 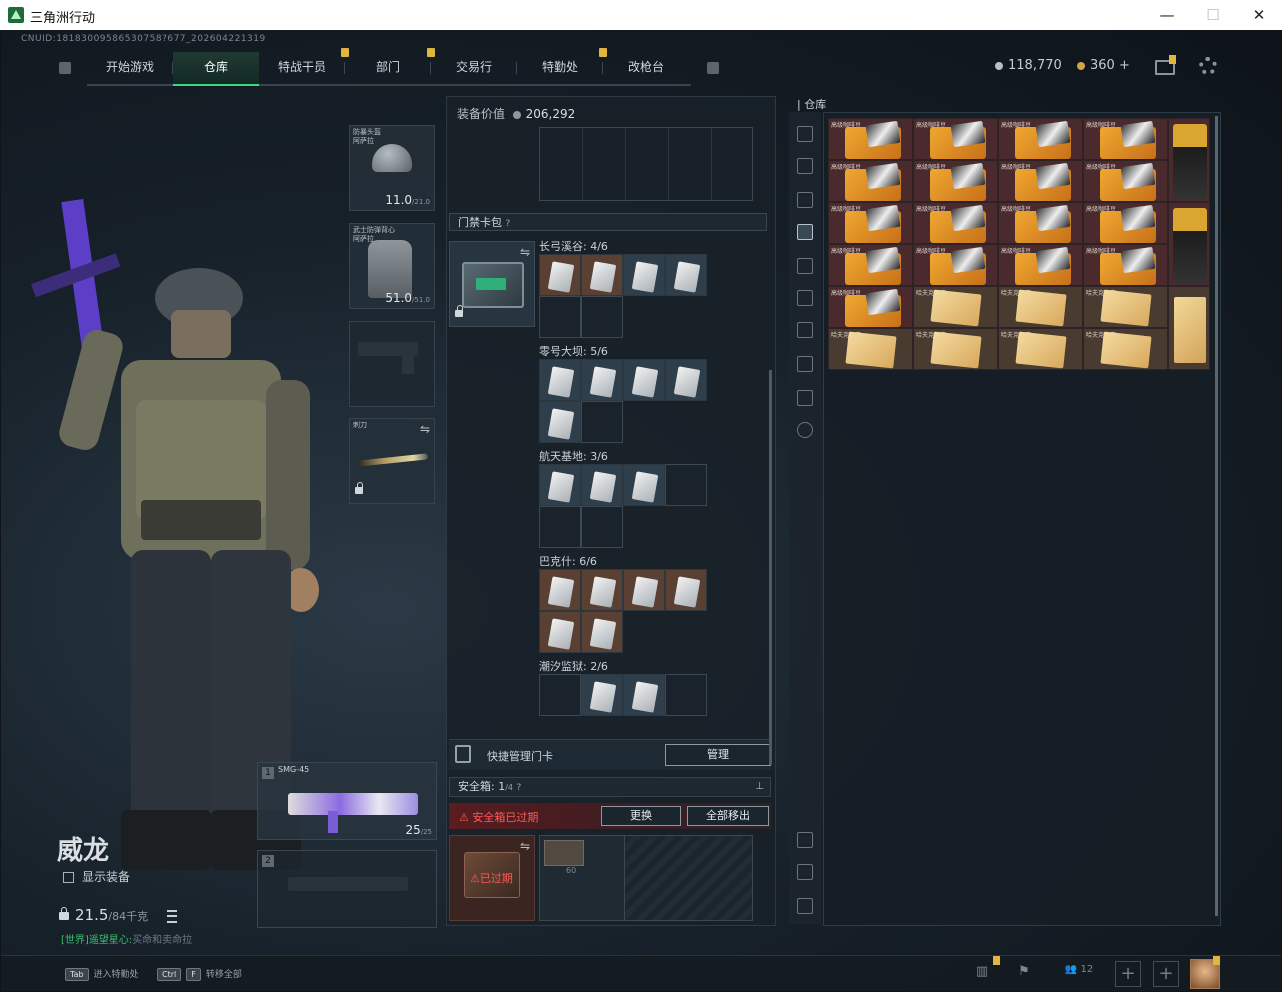 I want to click on category-misc-icon, so click(x=805, y=364).